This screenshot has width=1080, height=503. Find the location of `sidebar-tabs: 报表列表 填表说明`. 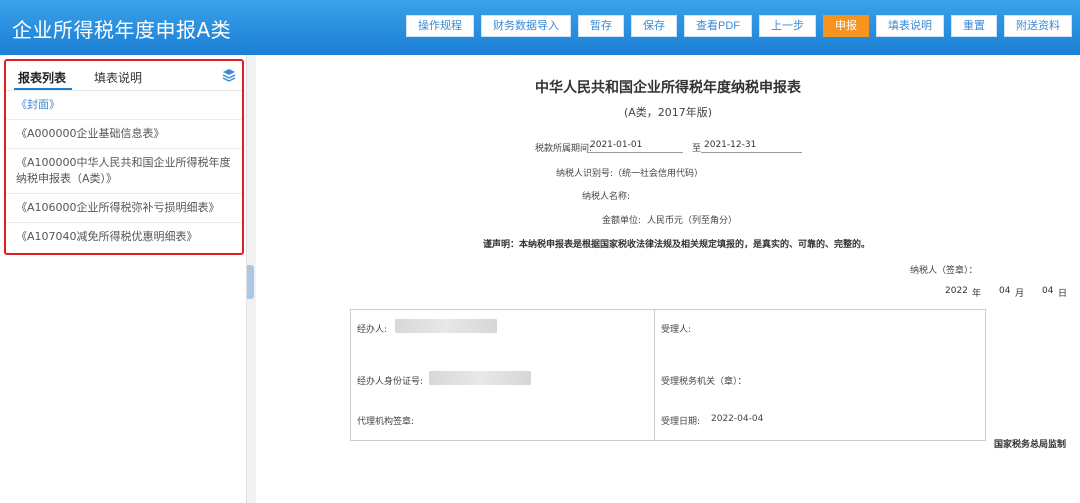

sidebar-tabs: 报表列表 填表说明 is located at coordinates (124, 76).